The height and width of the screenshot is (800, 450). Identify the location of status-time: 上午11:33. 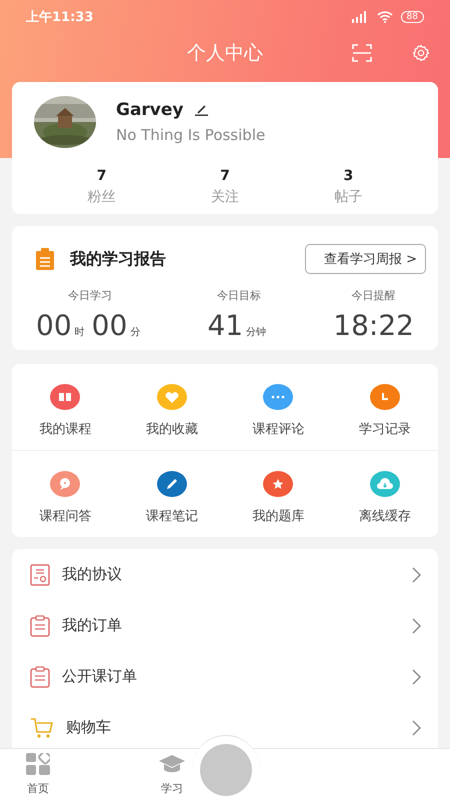
(60, 17).